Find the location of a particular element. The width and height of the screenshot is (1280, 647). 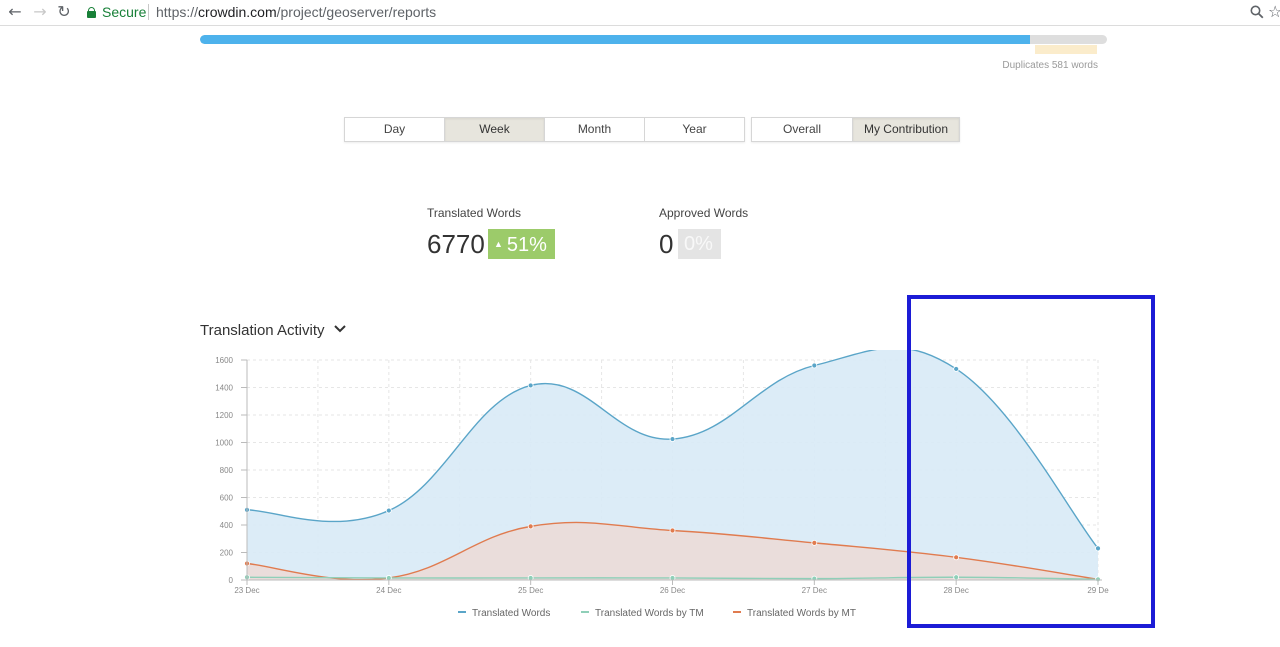

x-tick-label: 27 Dec is located at coordinates (814, 590).